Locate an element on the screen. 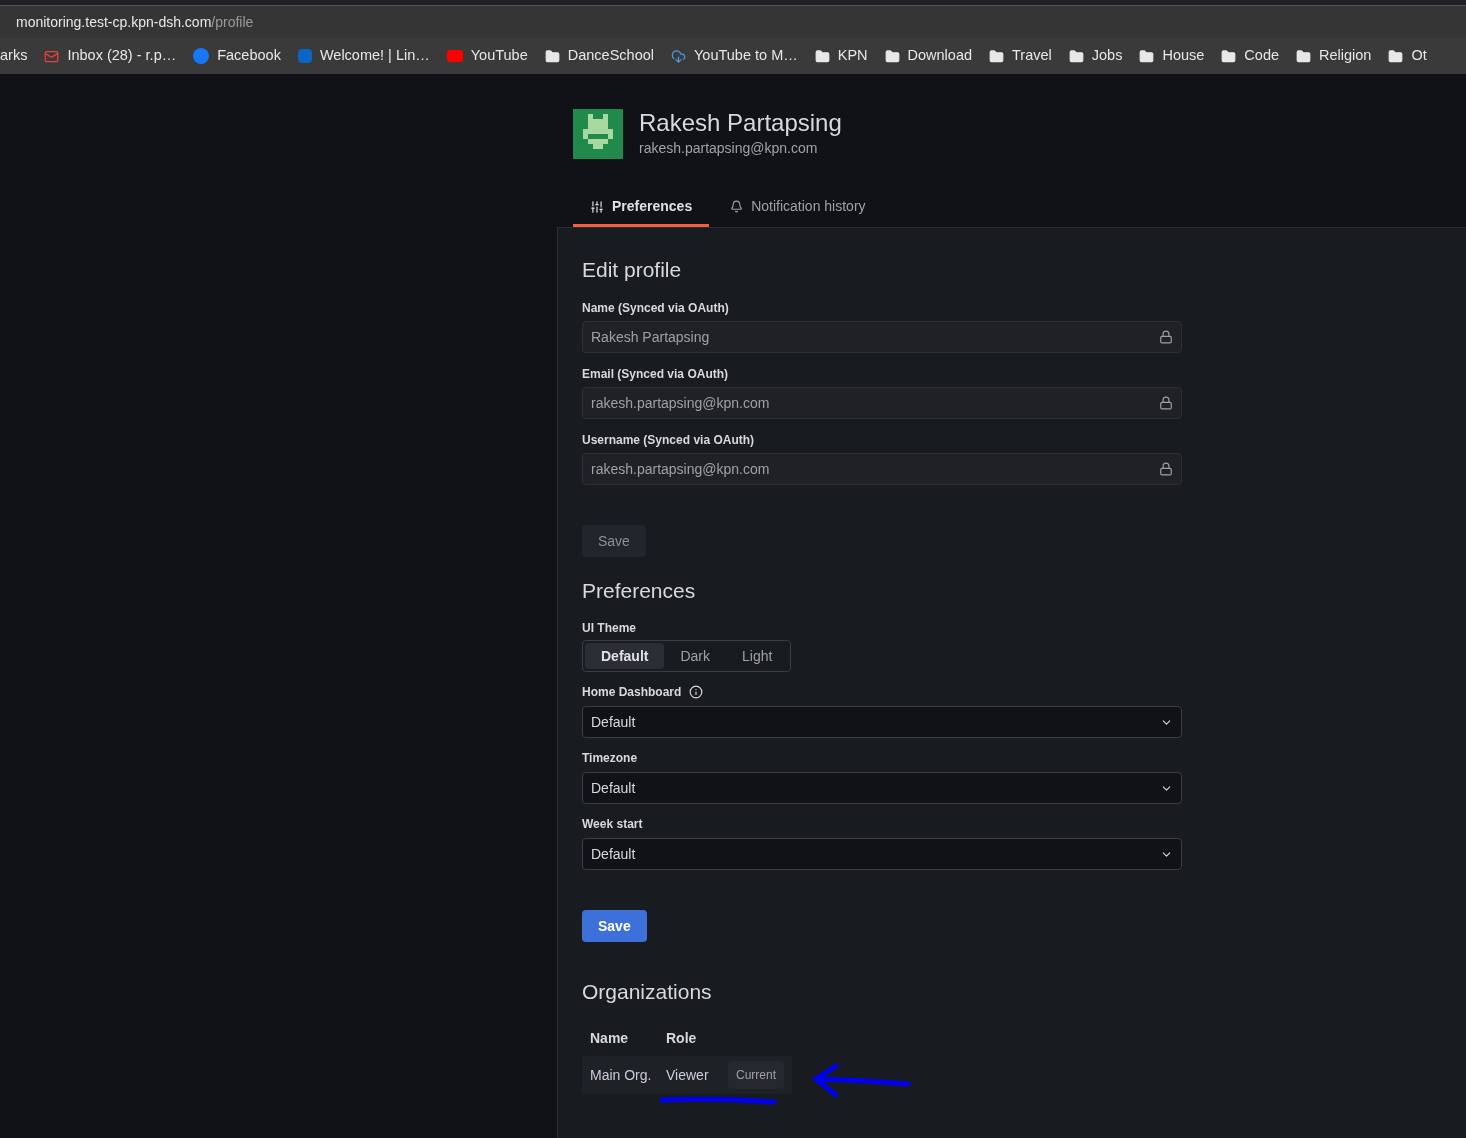 This screenshot has width=1466, height=1138. bookmark-item: Ot is located at coordinates (1407, 56).